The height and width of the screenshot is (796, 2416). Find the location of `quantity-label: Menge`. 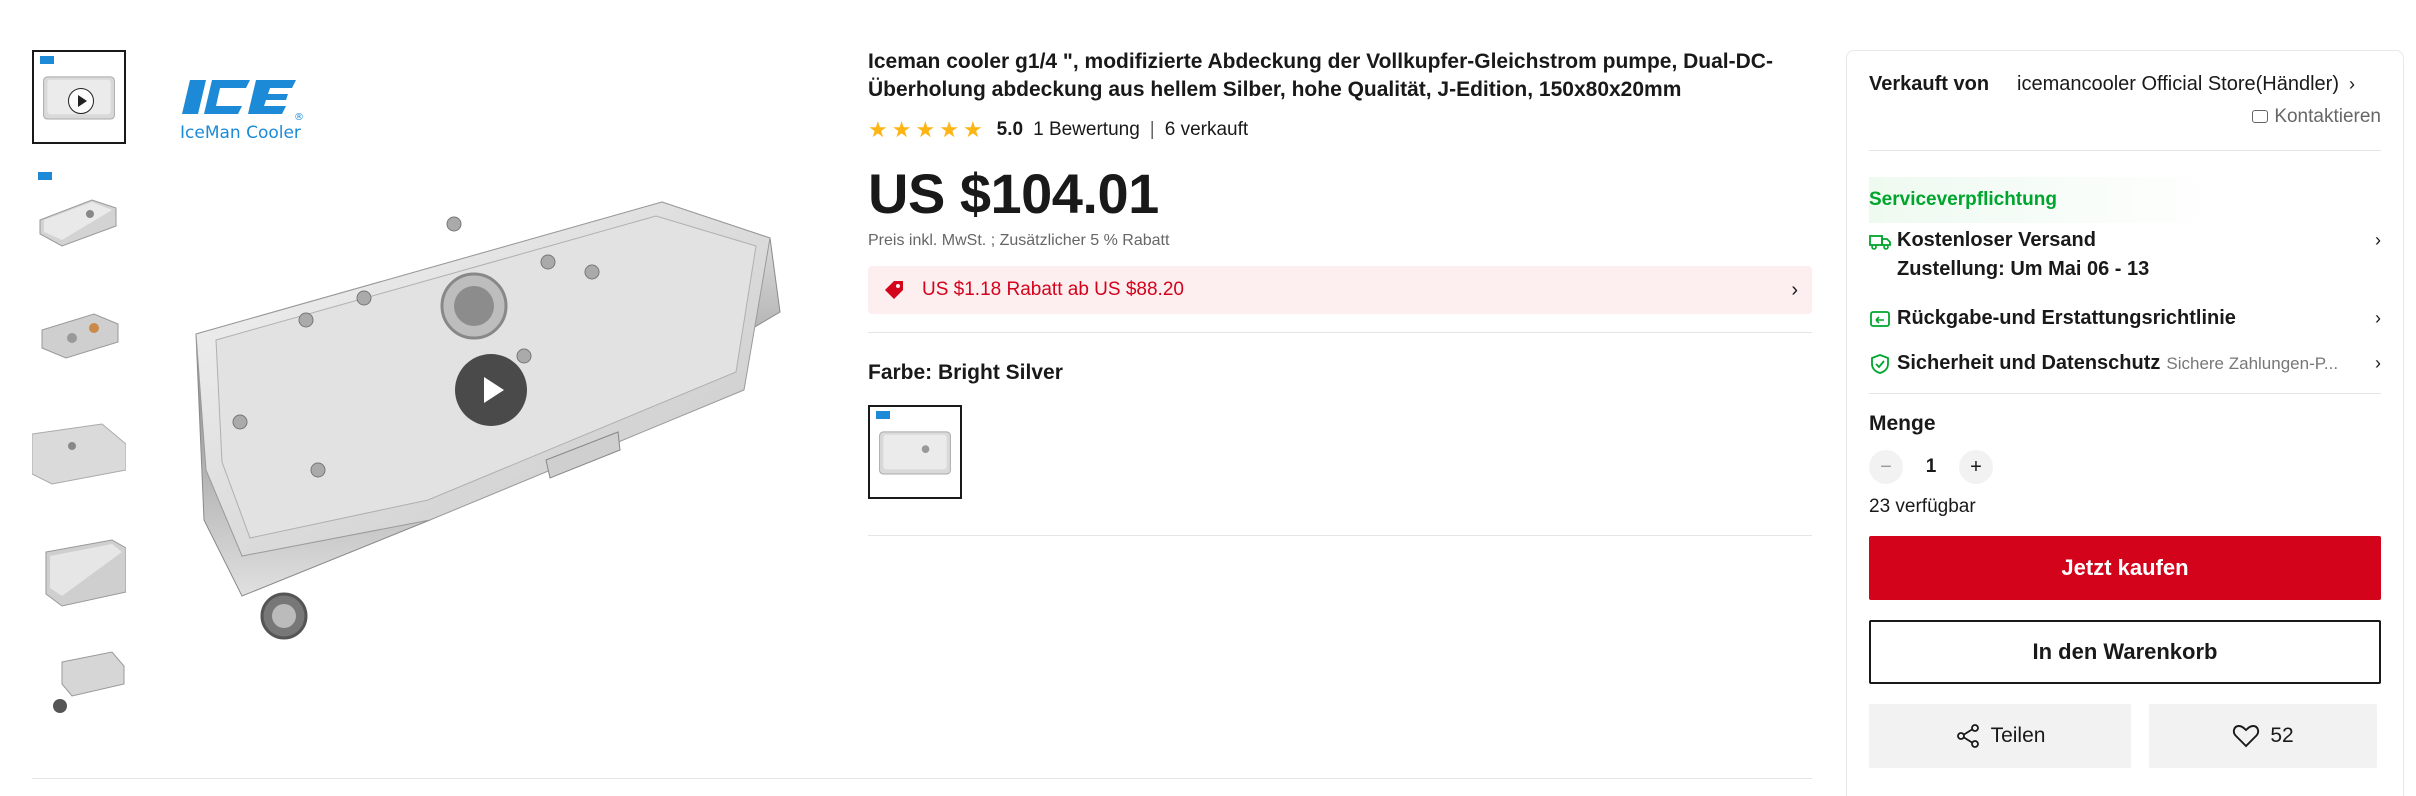

quantity-label: Menge is located at coordinates (1902, 423).